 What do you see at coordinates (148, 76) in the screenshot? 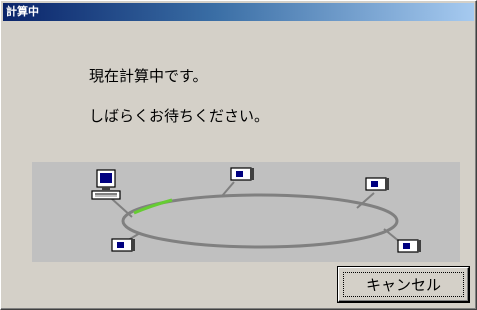
I see `status-message: 現在計算中です。` at bounding box center [148, 76].